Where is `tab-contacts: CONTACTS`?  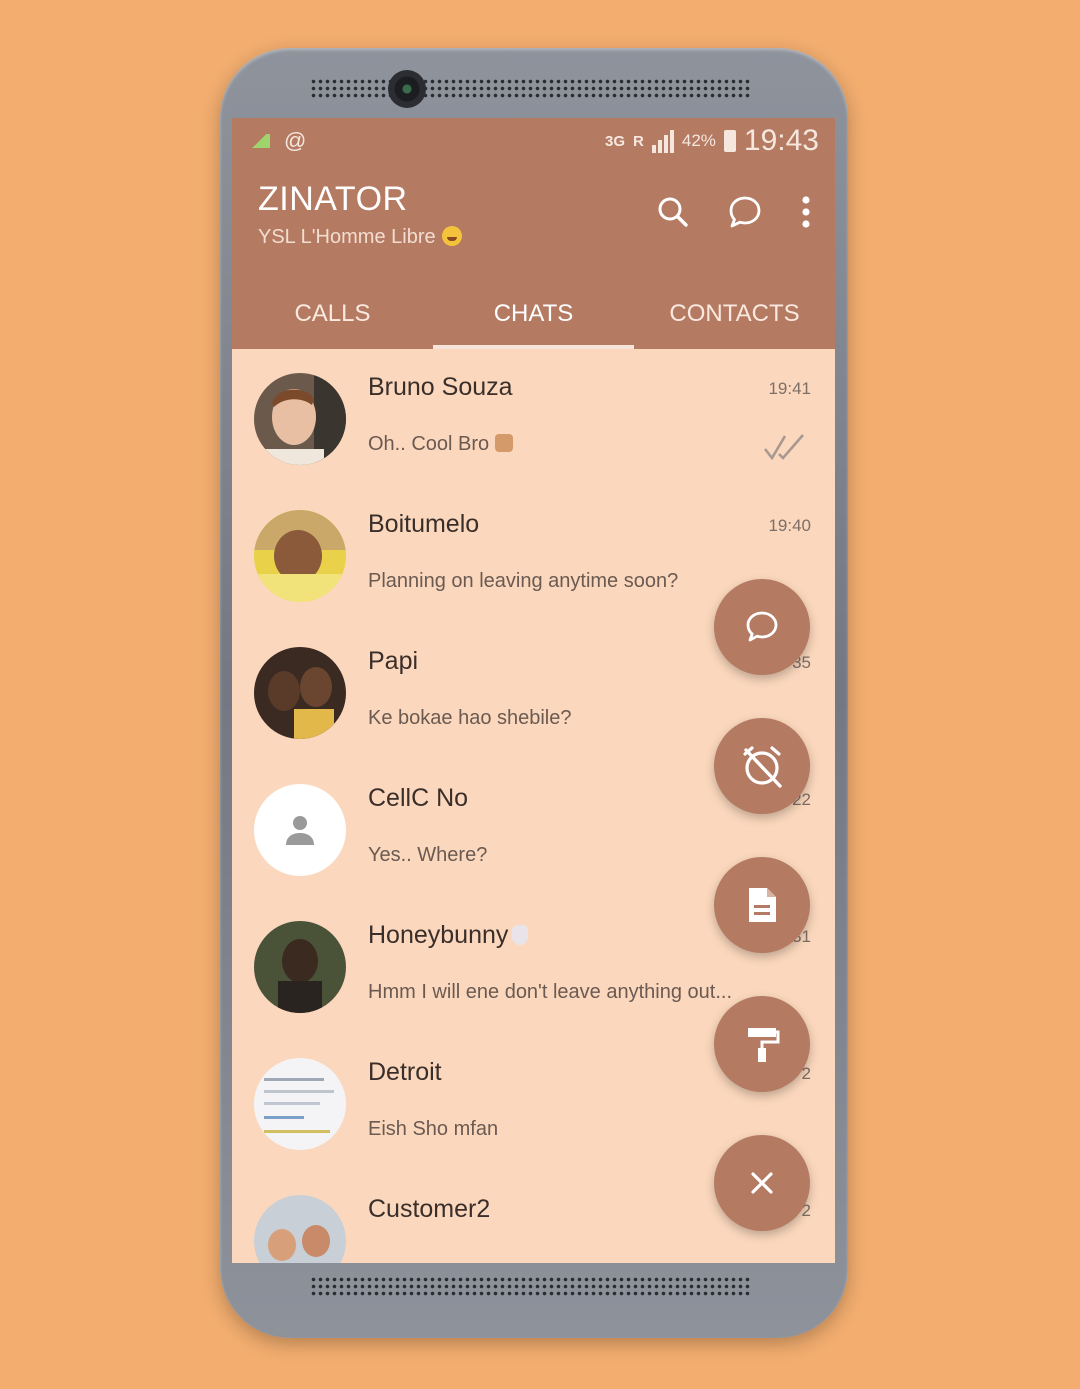
tab-contacts: CONTACTS is located at coordinates (734, 324).